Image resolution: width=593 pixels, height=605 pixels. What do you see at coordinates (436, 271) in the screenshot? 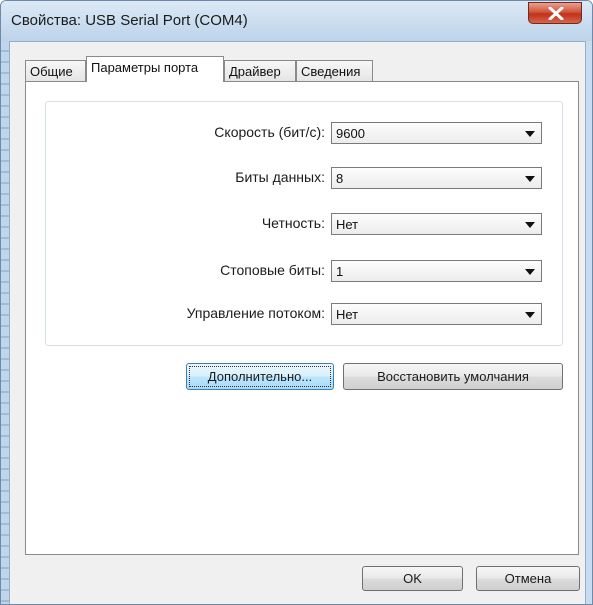
I see `stop-bits-select: 1` at bounding box center [436, 271].